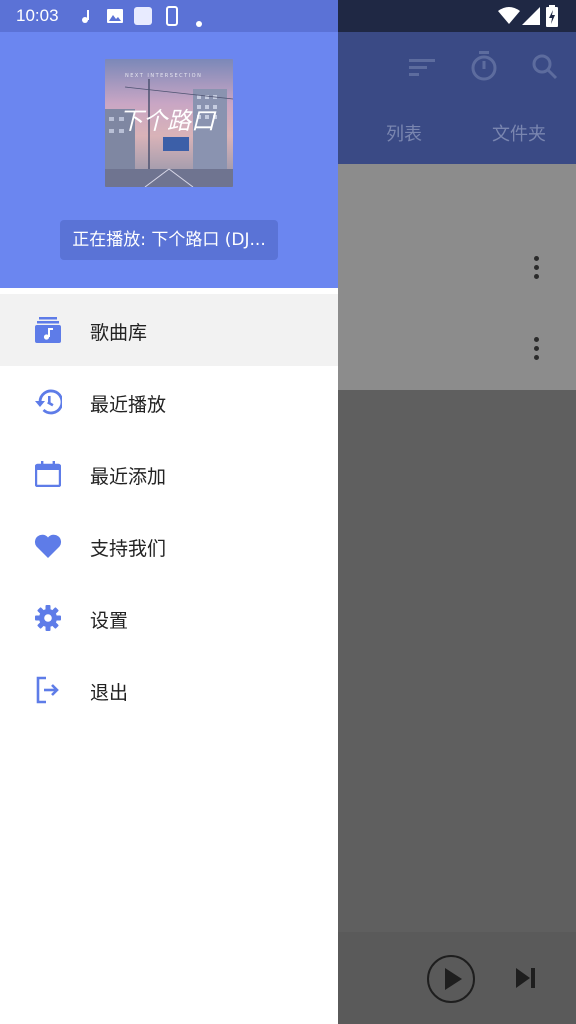 Image resolution: width=576 pixels, height=1024 pixels. Describe the element at coordinates (525, 978) in the screenshot. I see `skip-next-icon` at that location.